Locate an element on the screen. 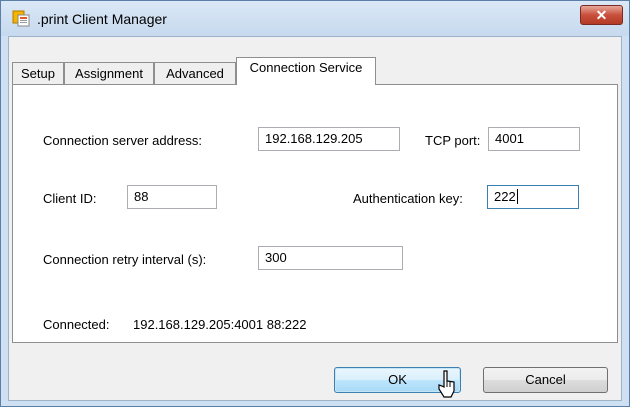 The image size is (630, 407). server-address-label: Connection server address: is located at coordinates (122, 140).